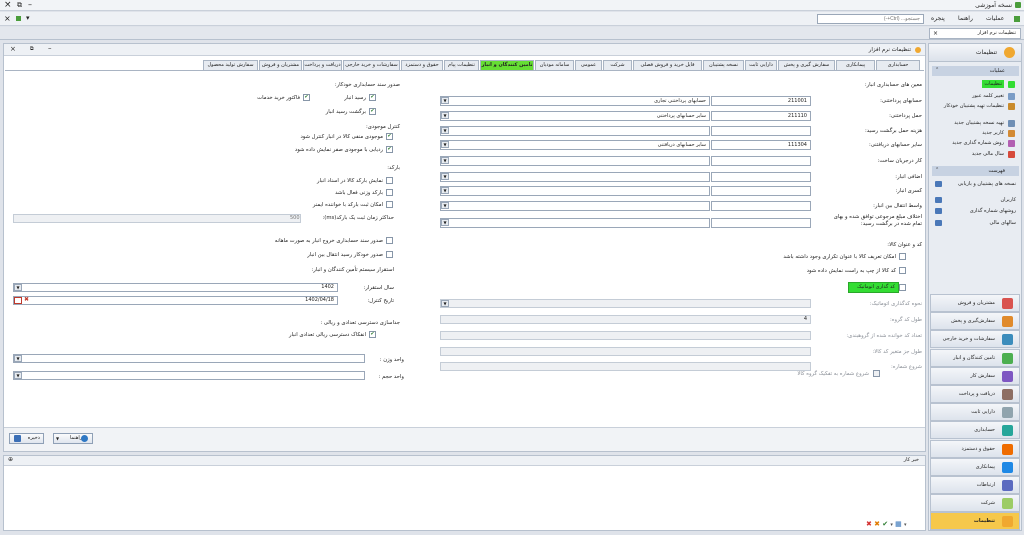 The width and height of the screenshot is (1024, 535). I want to click on confirm-icon: ✔, so click(885, 524).